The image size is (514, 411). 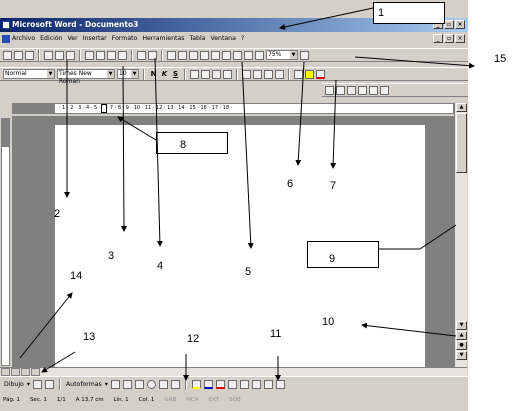 I want to click on drawing-icon, so click(x=237, y=55).